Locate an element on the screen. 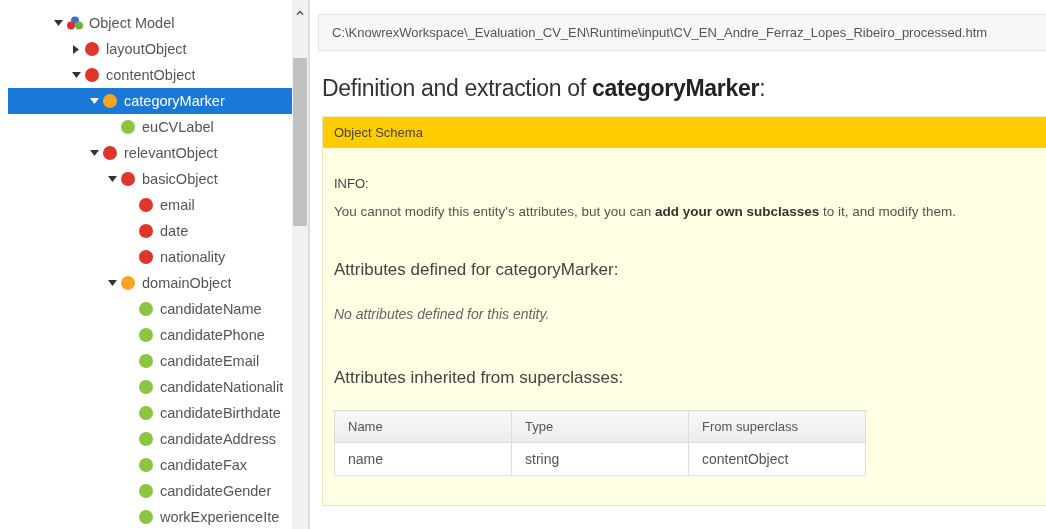 The width and height of the screenshot is (1046, 529). tree-item: candidateEmail is located at coordinates (150, 361).